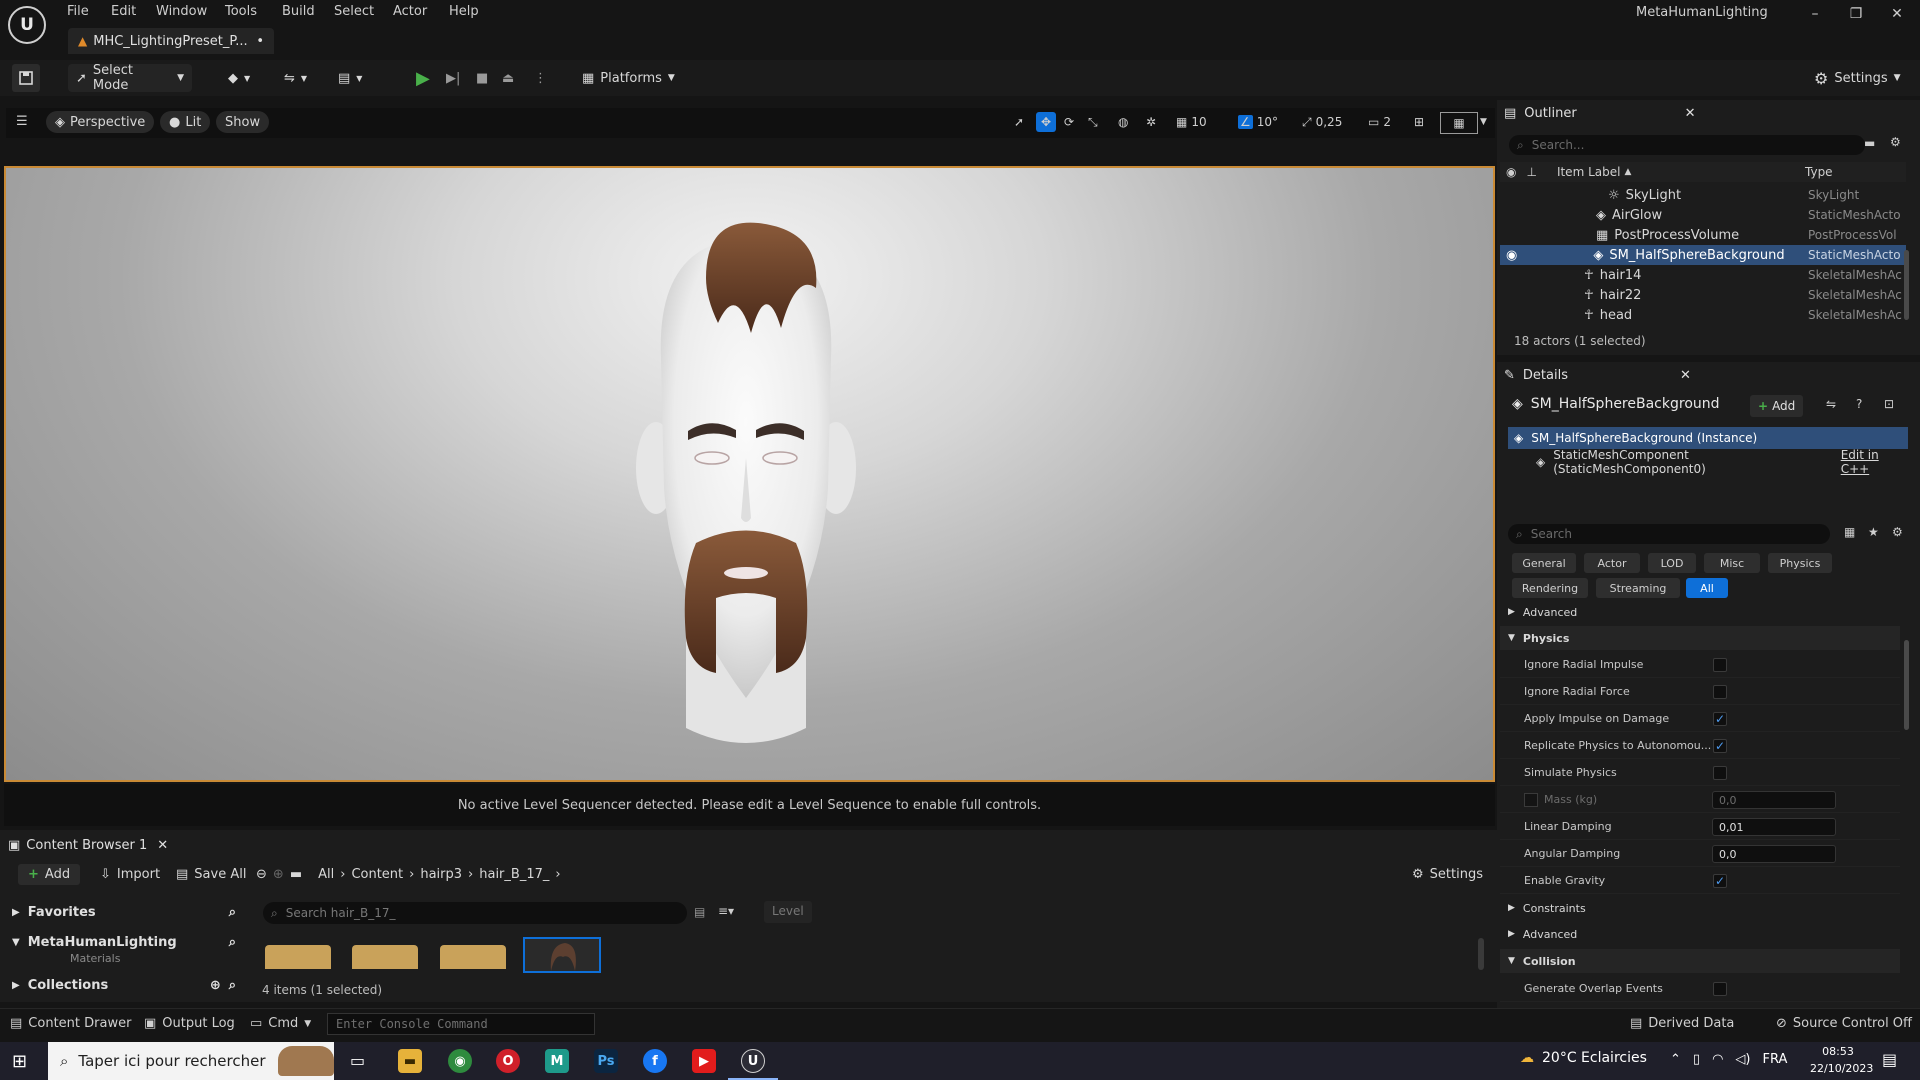  What do you see at coordinates (606, 1061) in the screenshot?
I see `photoshop-icon: Ps` at bounding box center [606, 1061].